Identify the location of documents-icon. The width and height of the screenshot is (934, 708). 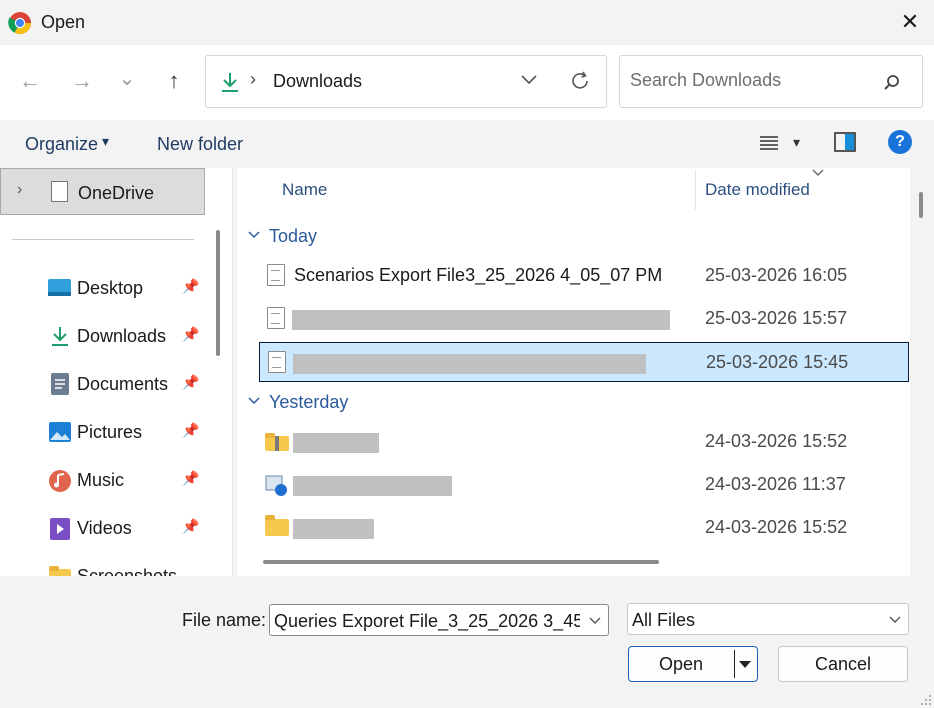
(60, 384).